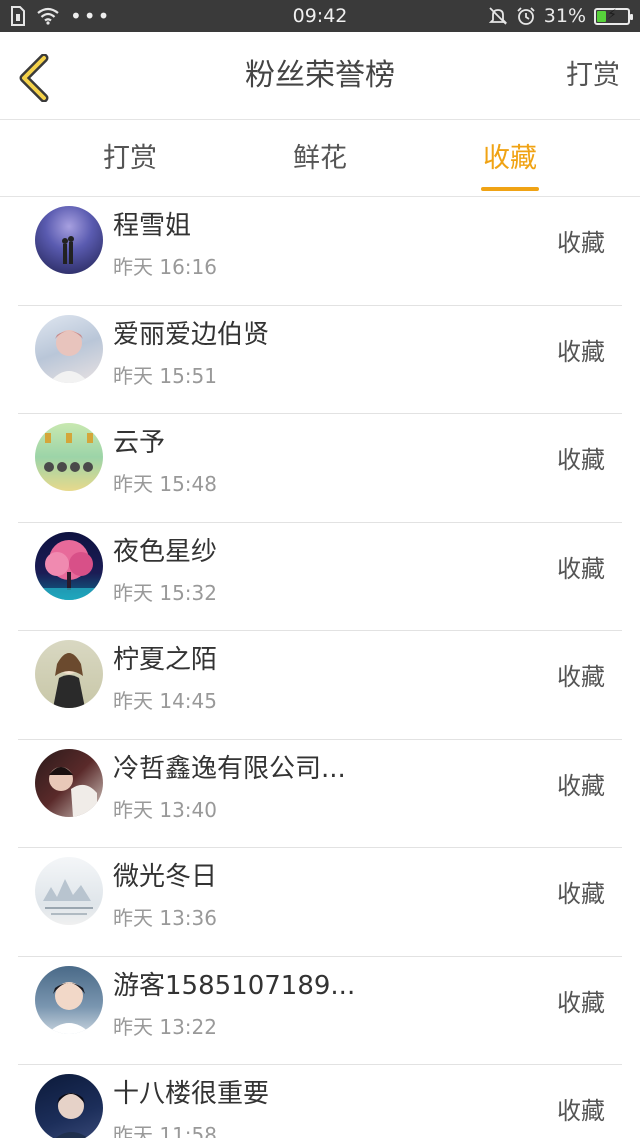 The width and height of the screenshot is (640, 1138). I want to click on fan-name: 云予, so click(139, 443).